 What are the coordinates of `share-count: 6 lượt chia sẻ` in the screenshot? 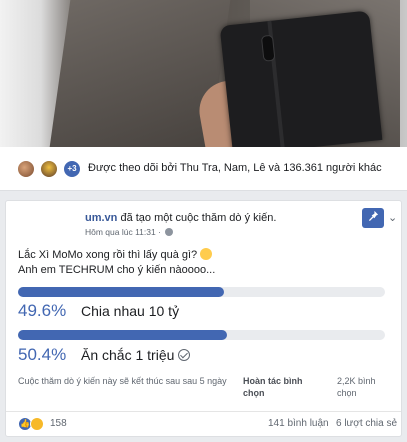 It's located at (366, 423).